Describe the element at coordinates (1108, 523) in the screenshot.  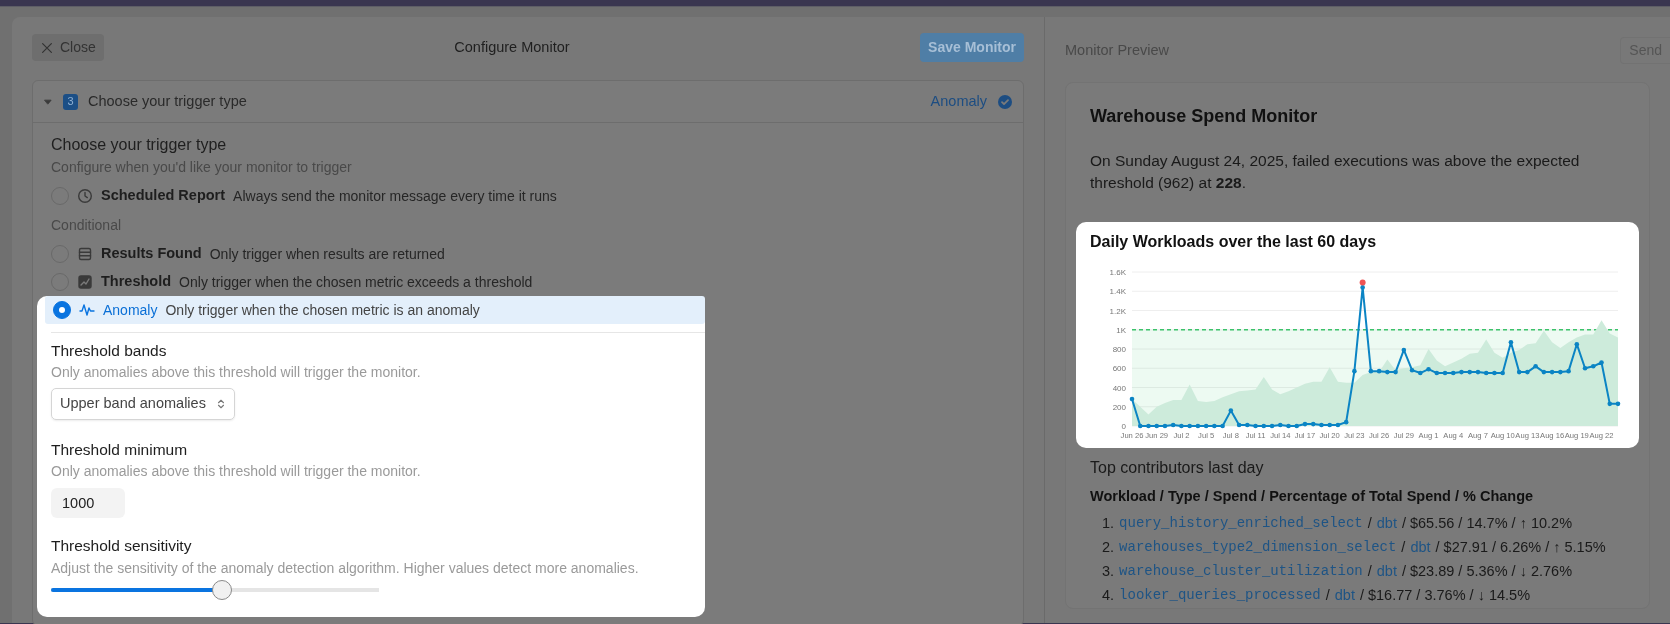
I see `list-number: 1.` at that location.